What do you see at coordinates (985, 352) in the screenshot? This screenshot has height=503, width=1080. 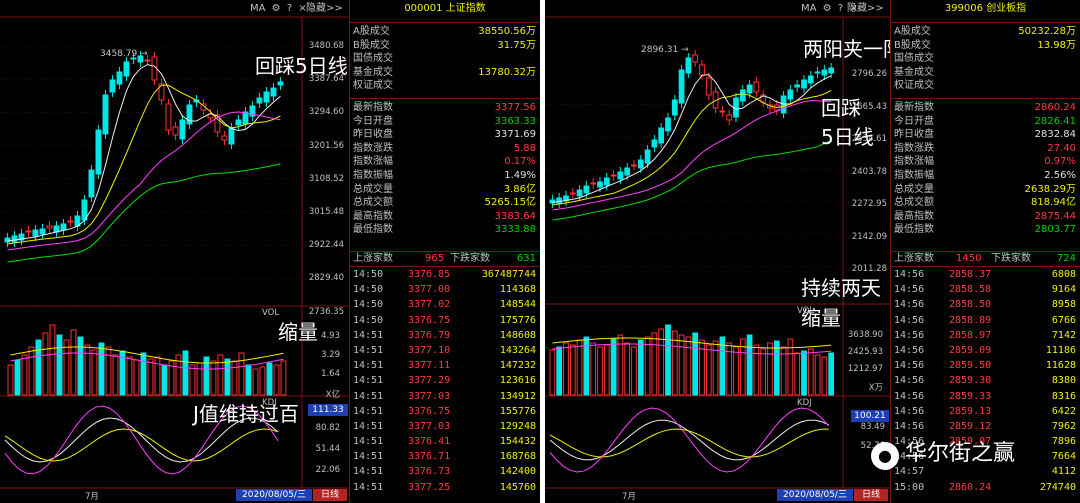 I see `tick-row: 14:56 2859.09 11186` at bounding box center [985, 352].